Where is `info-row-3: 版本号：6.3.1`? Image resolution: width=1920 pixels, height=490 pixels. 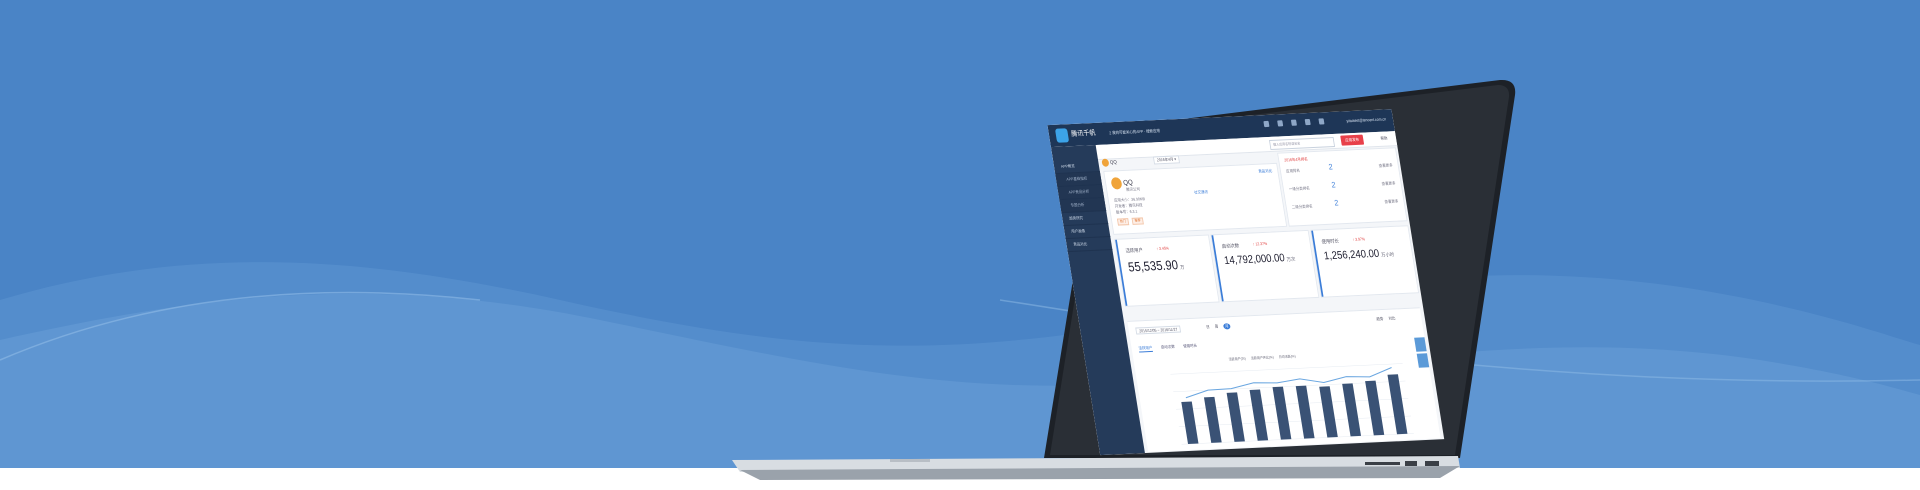 info-row-3: 版本号：6.3.1 is located at coordinates (1126, 211).